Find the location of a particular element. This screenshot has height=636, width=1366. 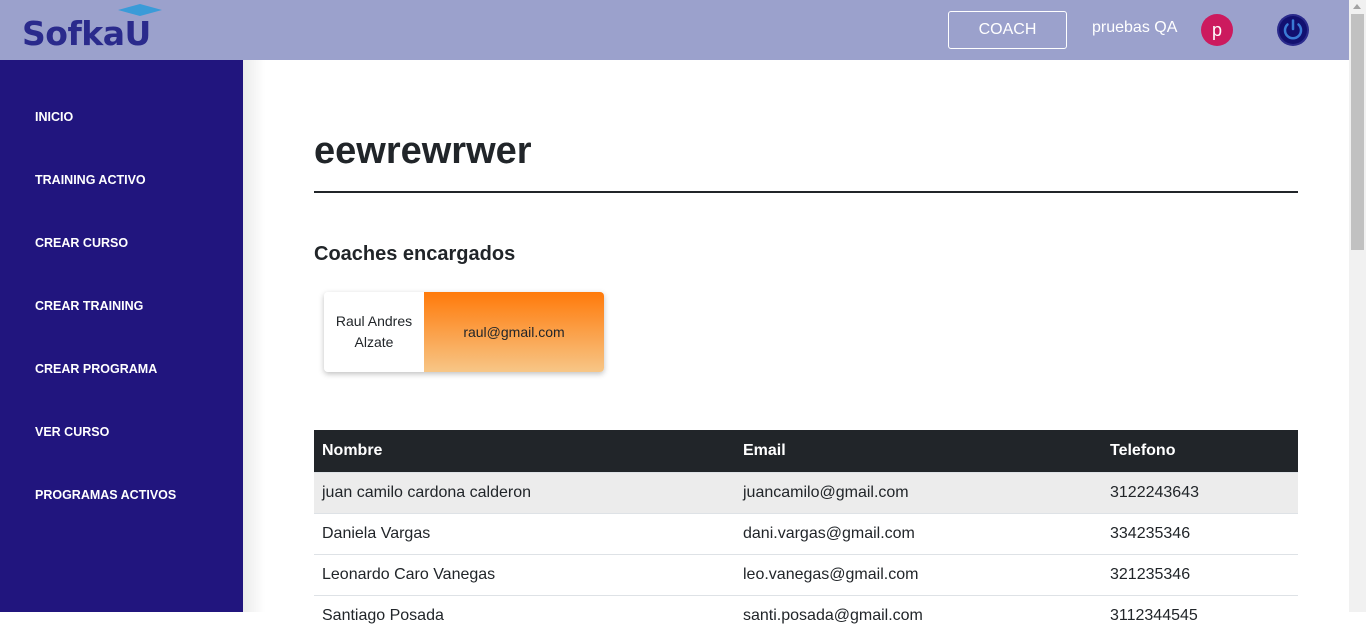

sidebar-item-training-activo: TRAINING ACTIVO is located at coordinates (90, 180).